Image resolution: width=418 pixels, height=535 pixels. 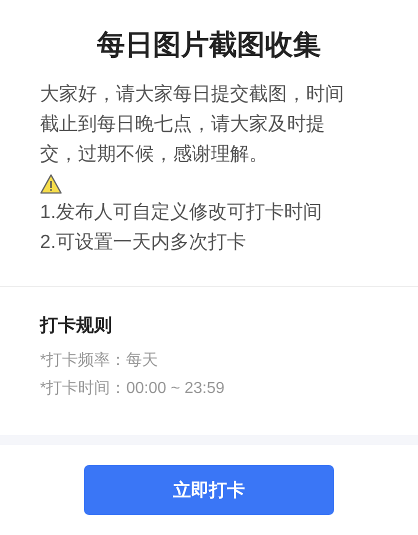 I want to click on rule-text: *打卡频率：每天, so click(x=100, y=360).